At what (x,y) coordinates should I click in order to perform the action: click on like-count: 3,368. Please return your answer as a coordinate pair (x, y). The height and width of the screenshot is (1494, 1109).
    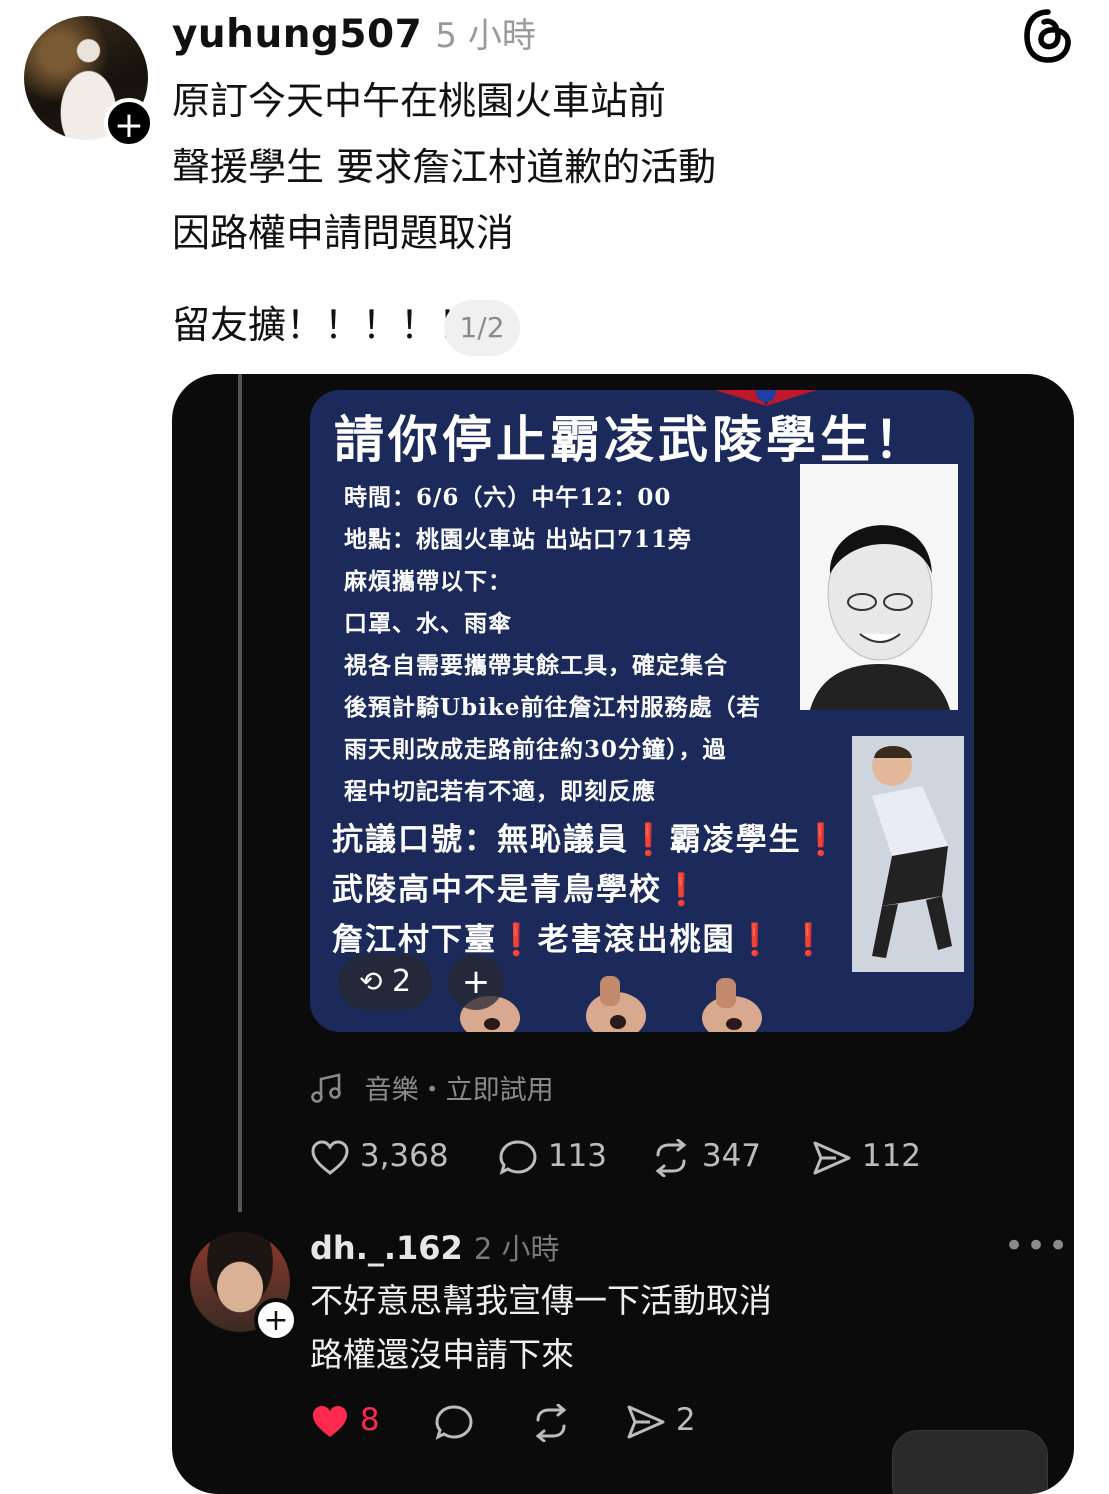
    Looking at the image, I should click on (404, 1156).